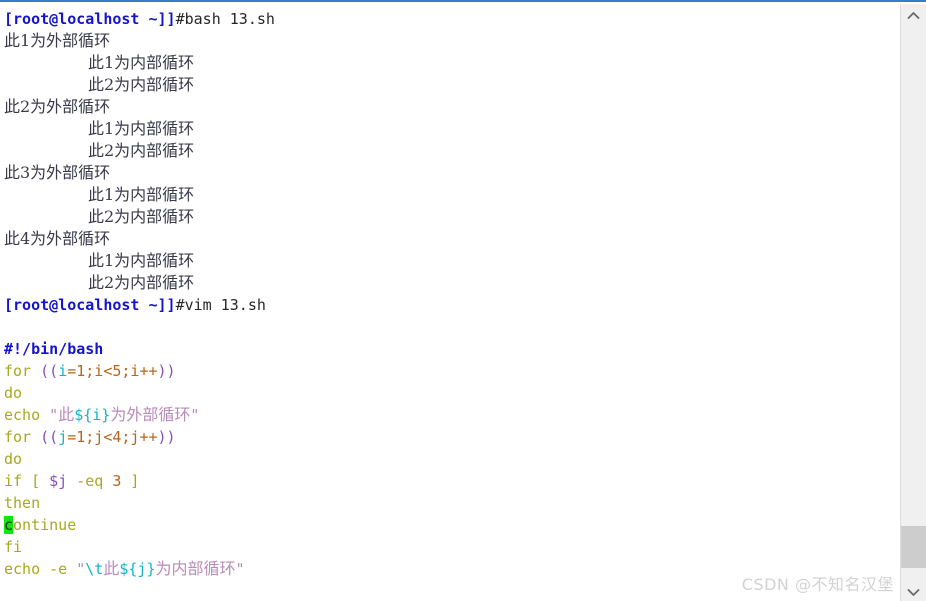 This screenshot has height=601, width=926. I want to click on shebang-text: #!/bin/bash, so click(54, 349).